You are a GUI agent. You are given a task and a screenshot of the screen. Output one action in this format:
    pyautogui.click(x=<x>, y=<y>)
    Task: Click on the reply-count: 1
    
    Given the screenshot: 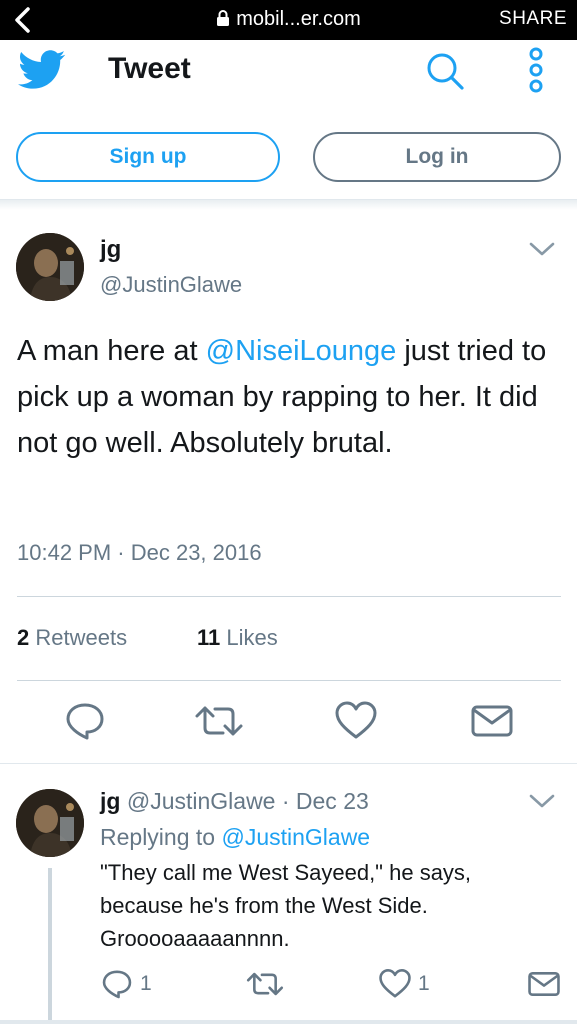 What is the action you would take?
    pyautogui.click(x=146, y=983)
    